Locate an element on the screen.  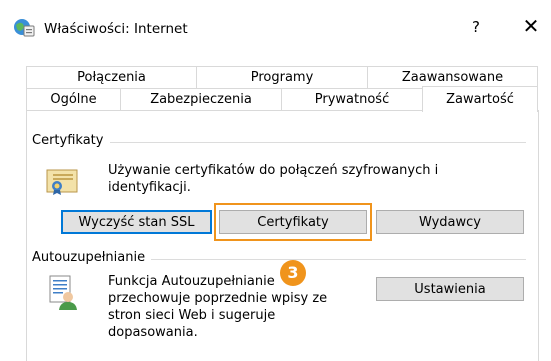
tab-row-back: Połączenia Programy Zaawansowane is located at coordinates (282, 77).